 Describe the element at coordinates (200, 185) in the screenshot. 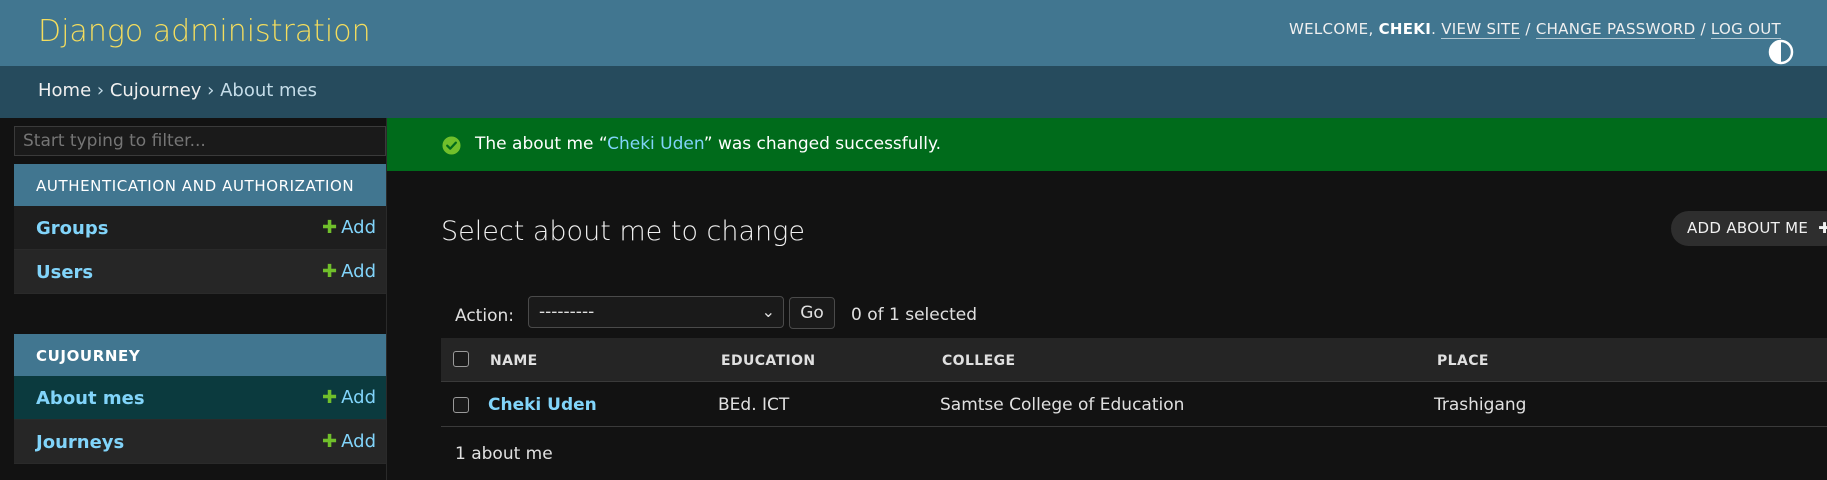

I see `app-caption-auth: Authentication and Authorization` at that location.